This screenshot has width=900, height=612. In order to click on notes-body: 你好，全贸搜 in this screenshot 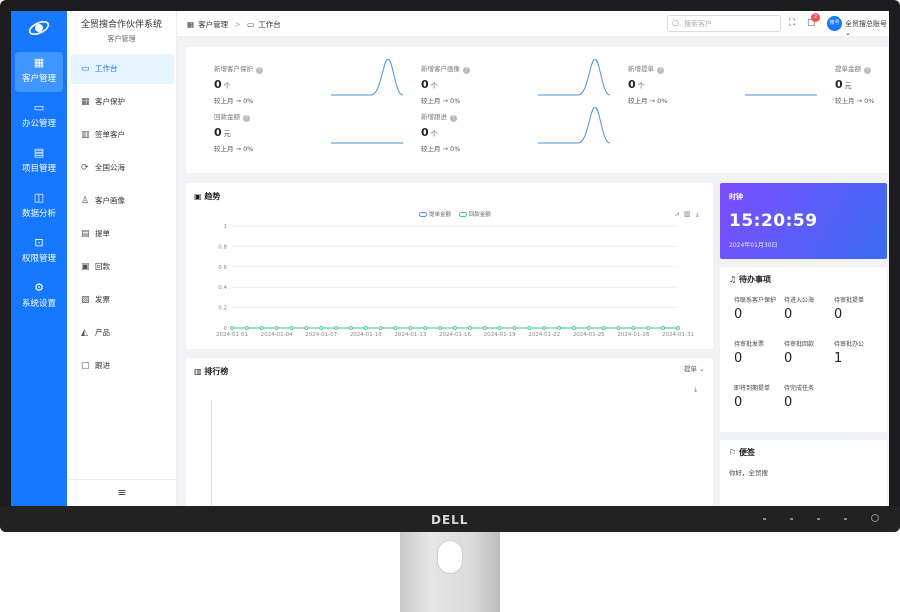, I will do `click(748, 472)`.